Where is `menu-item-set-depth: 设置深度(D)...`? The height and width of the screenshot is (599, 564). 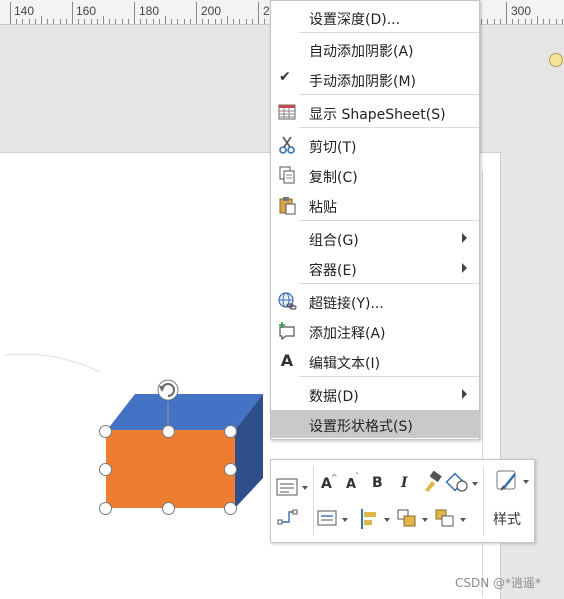 menu-item-set-depth: 设置深度(D)... is located at coordinates (375, 17).